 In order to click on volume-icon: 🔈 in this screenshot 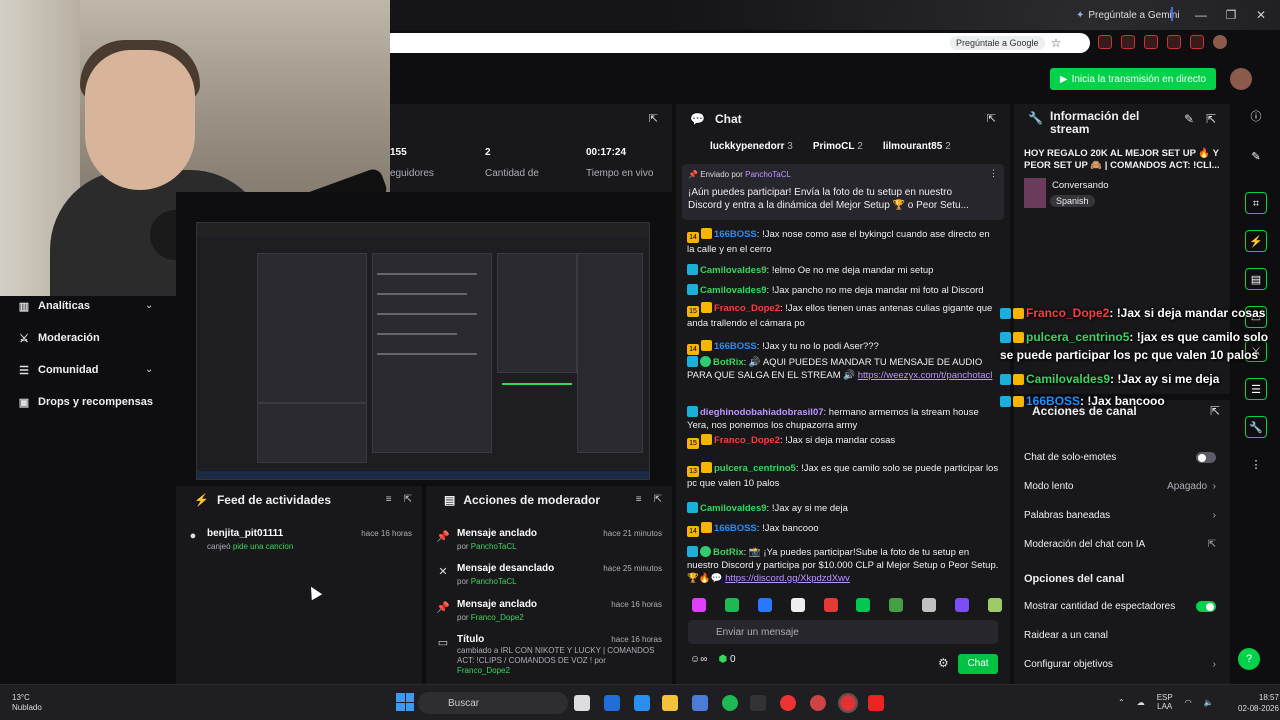, I will do `click(1209, 702)`.